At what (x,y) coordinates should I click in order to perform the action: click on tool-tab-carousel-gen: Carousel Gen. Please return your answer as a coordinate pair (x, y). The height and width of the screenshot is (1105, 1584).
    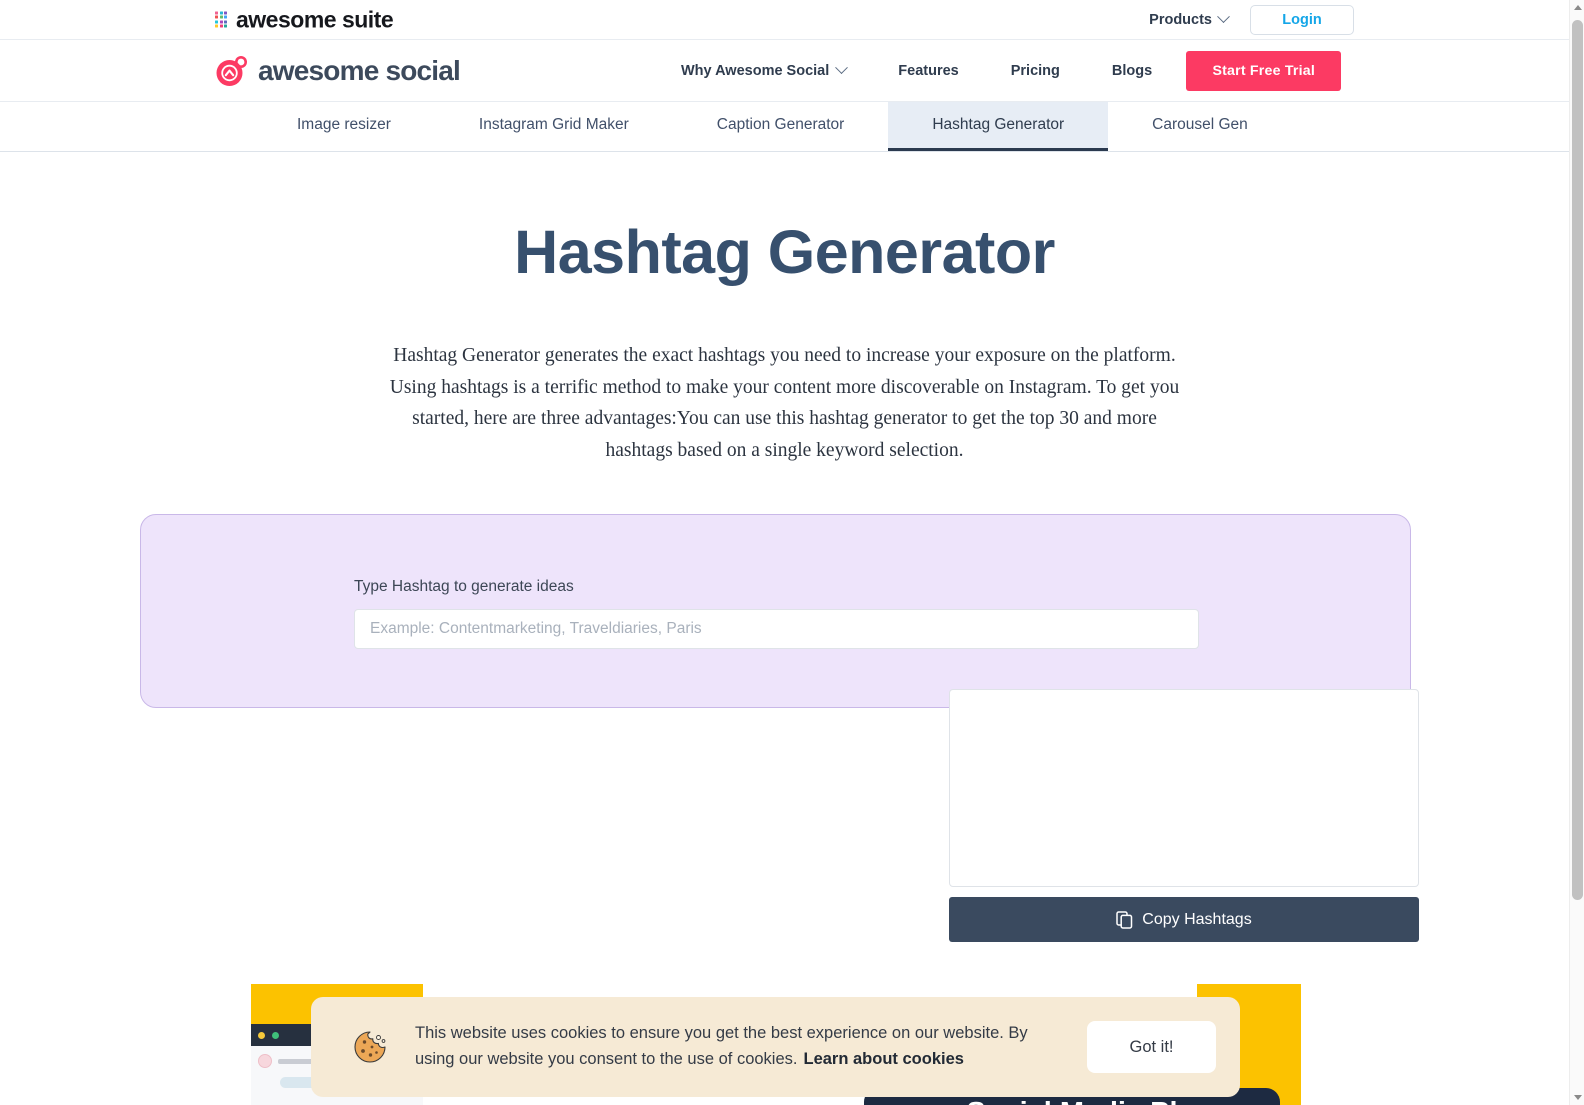
    Looking at the image, I should click on (1200, 126).